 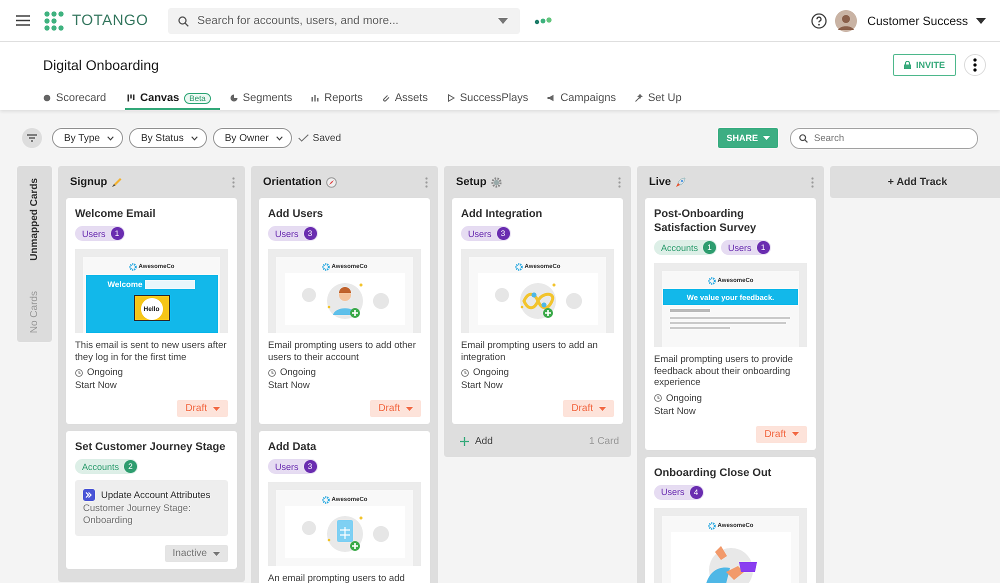 I want to click on filter-dropdown: By Status, so click(x=167, y=138).